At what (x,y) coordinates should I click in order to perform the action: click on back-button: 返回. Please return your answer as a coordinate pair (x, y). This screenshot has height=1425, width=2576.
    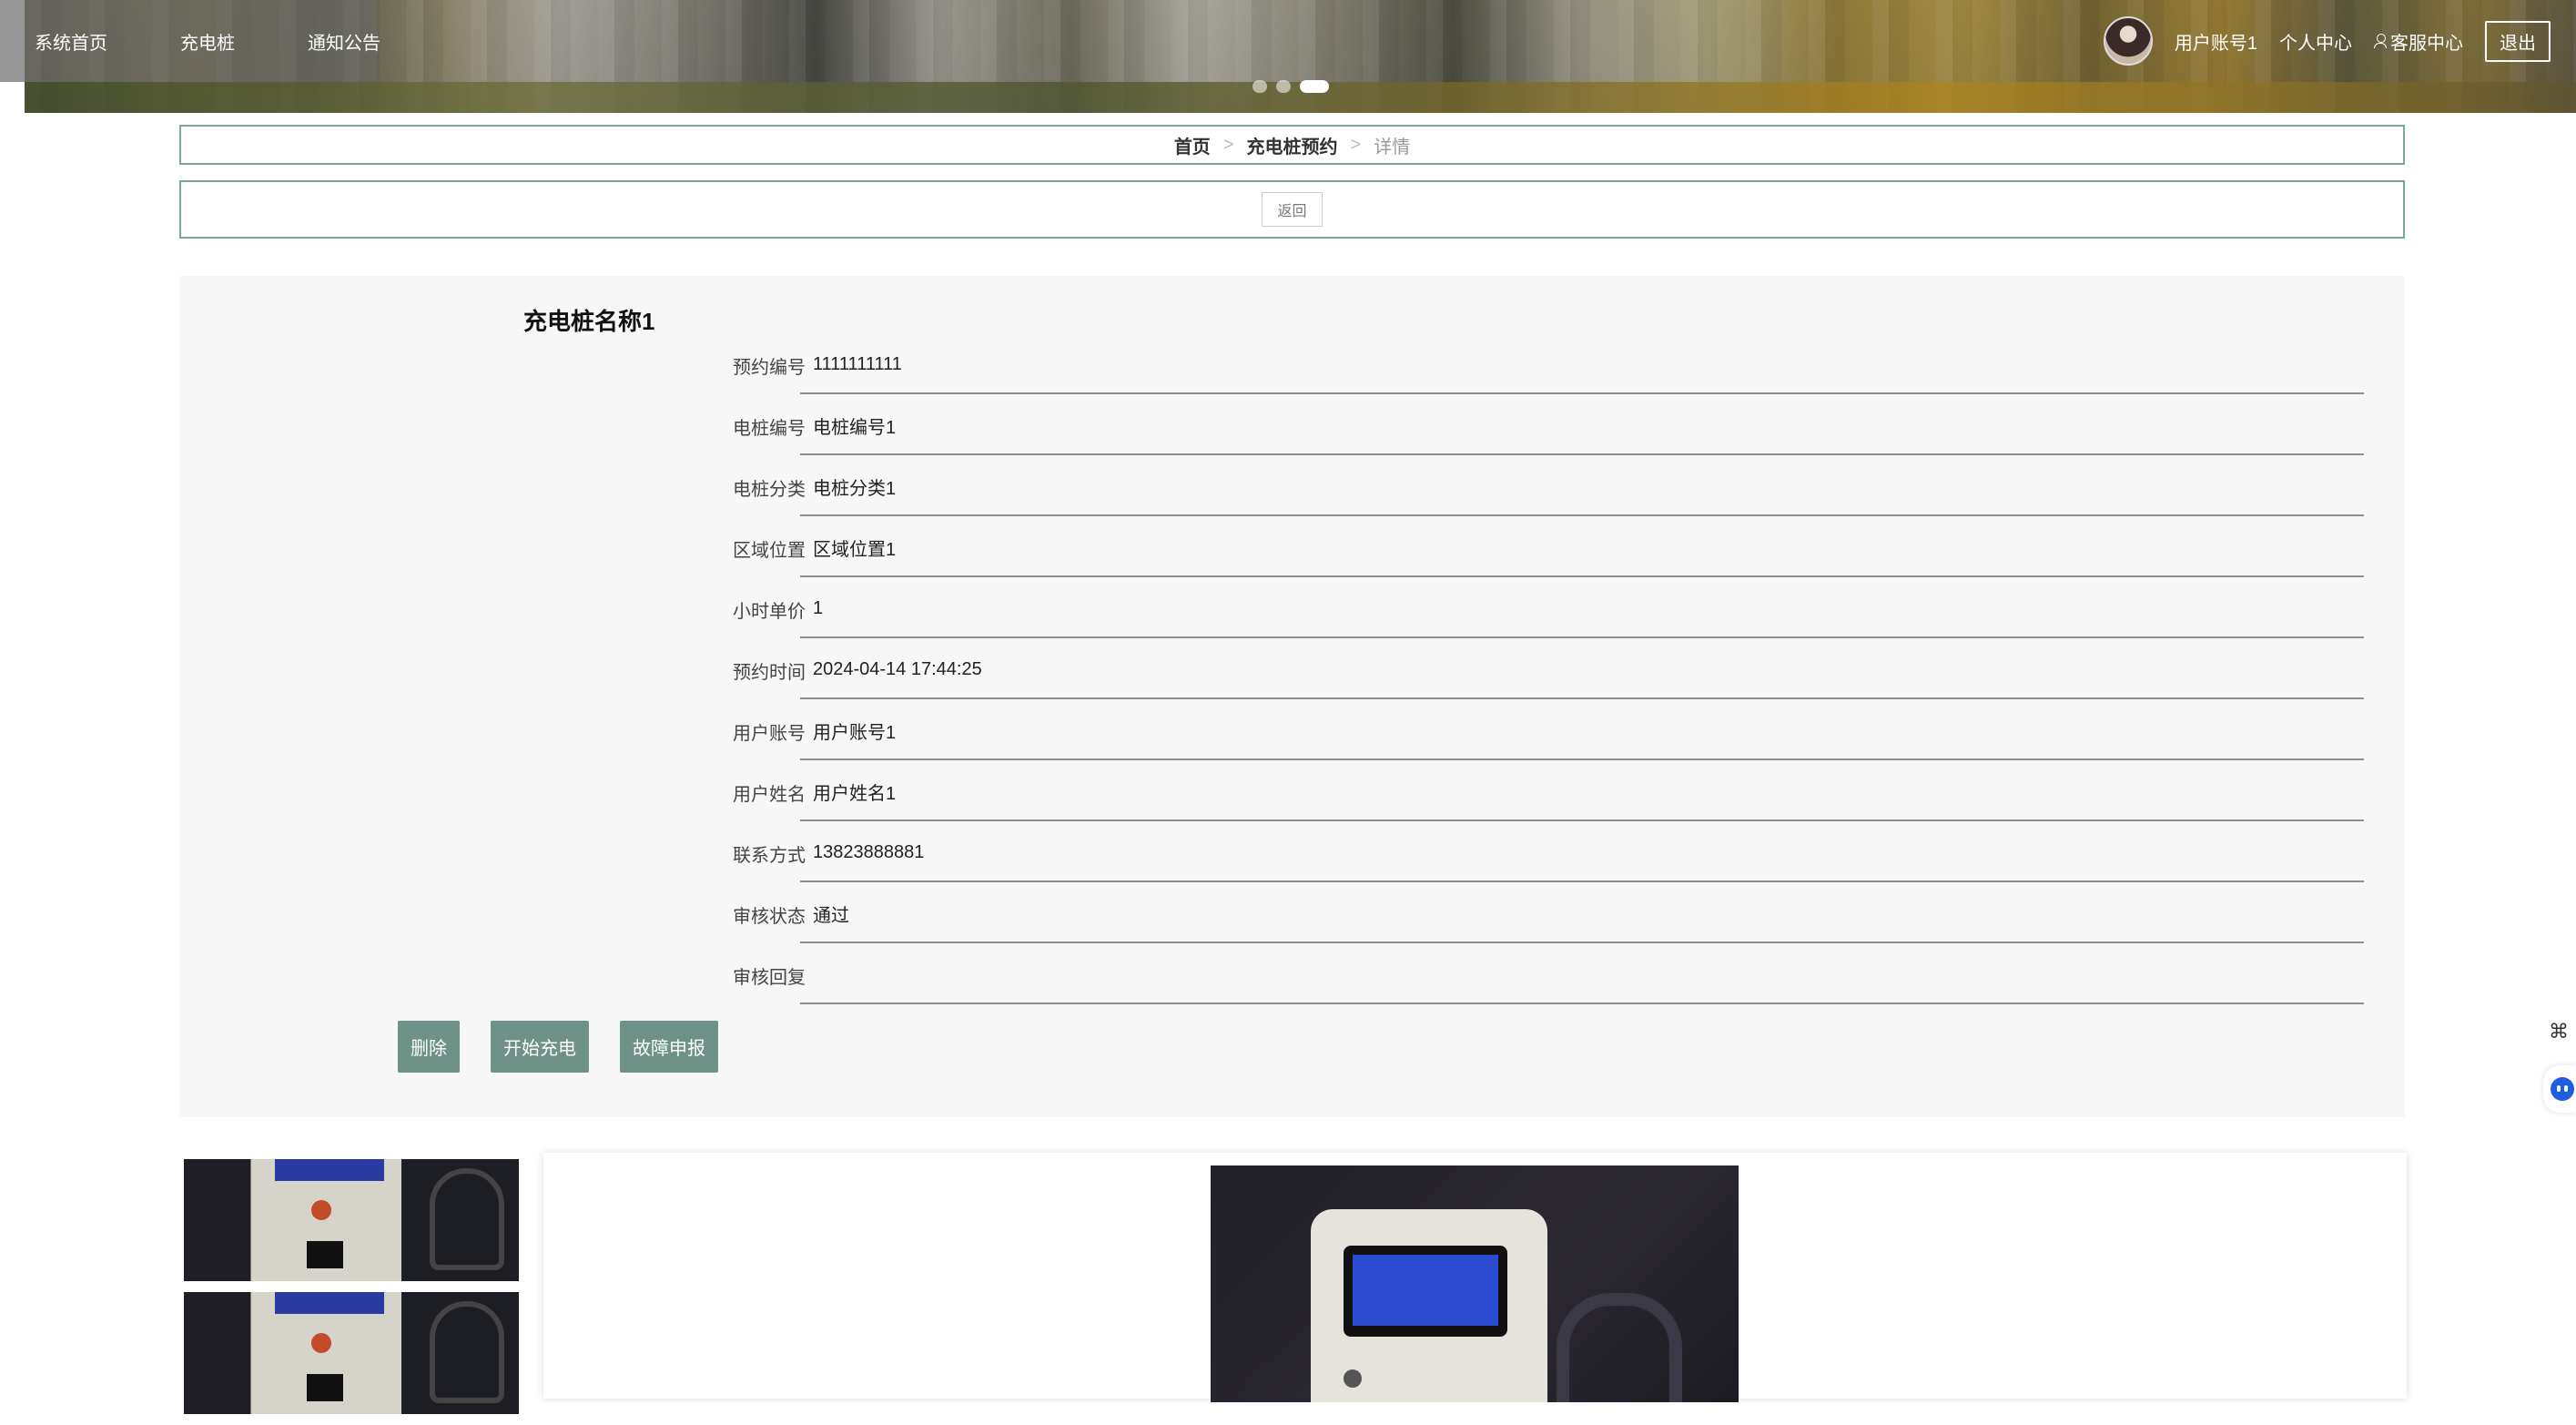
    Looking at the image, I should click on (1292, 209).